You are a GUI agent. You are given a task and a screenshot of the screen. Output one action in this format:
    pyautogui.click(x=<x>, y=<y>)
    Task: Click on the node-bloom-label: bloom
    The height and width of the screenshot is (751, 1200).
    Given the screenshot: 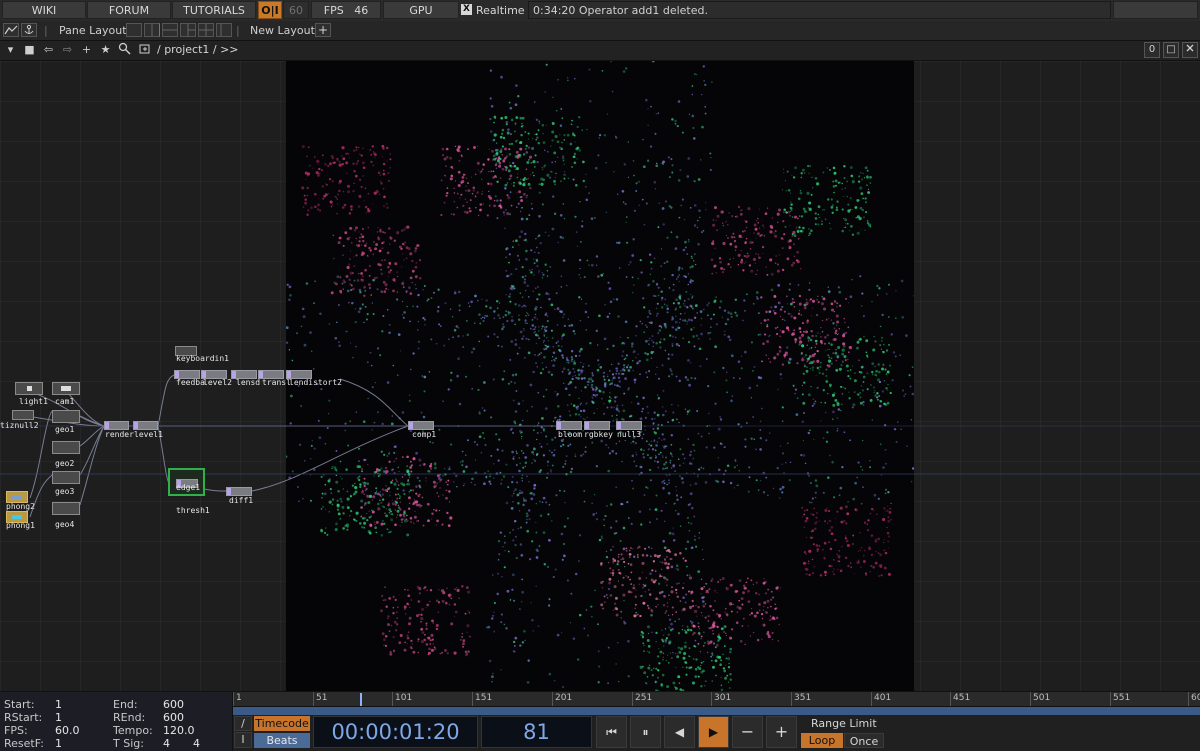 What is the action you would take?
    pyautogui.click(x=570, y=434)
    